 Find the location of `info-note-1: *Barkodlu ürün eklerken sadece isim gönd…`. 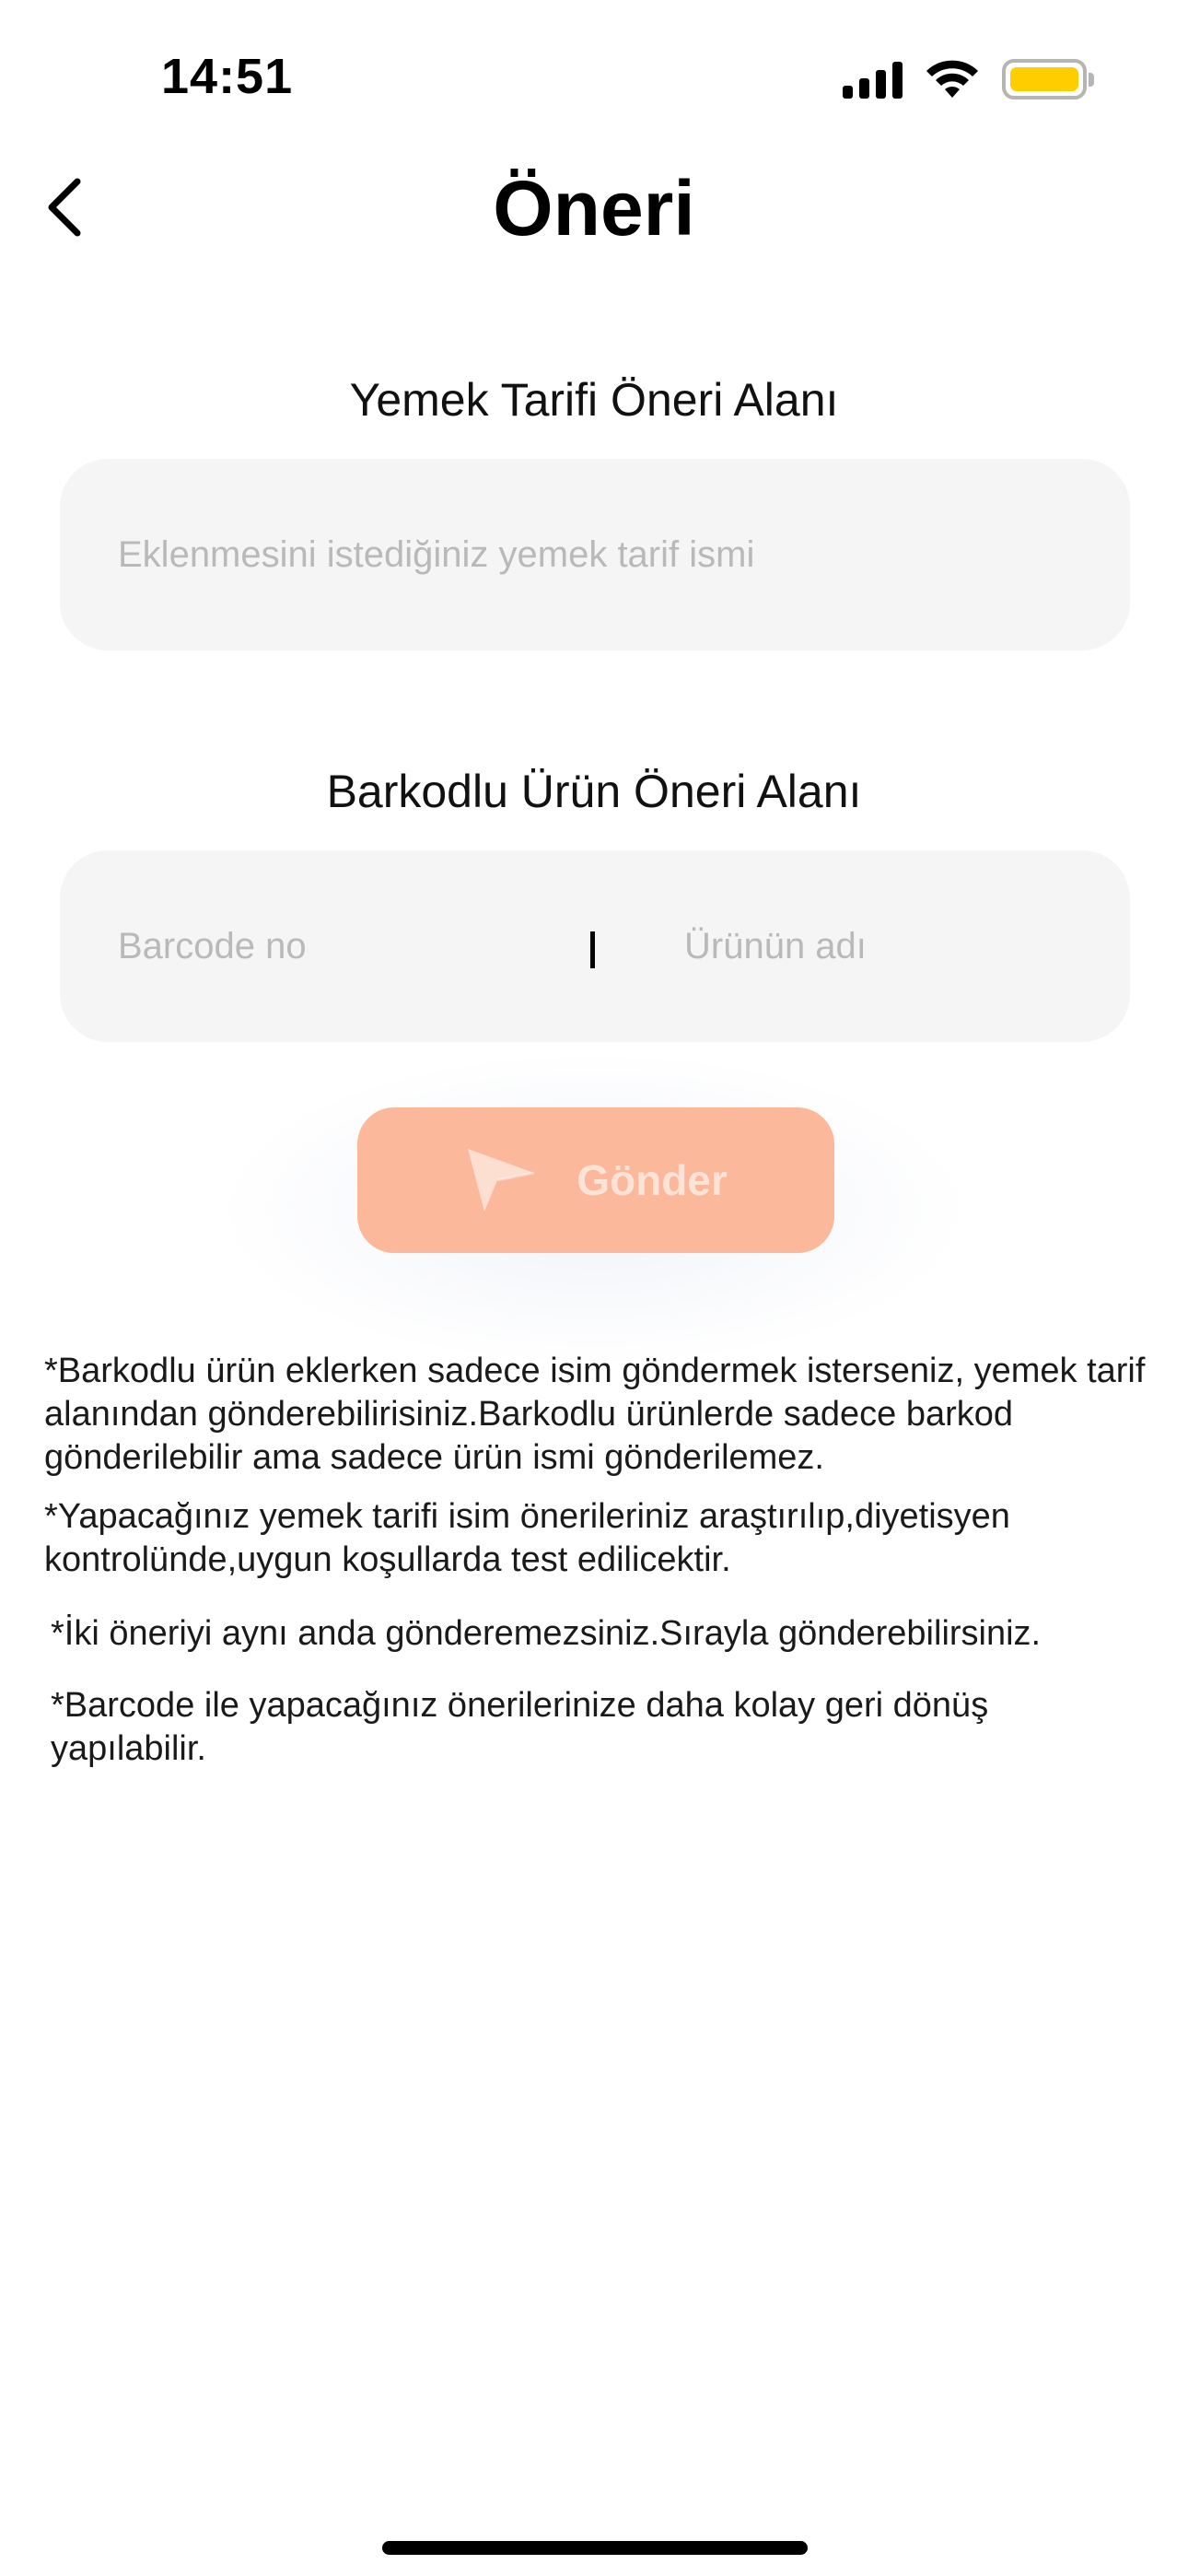

info-note-1: *Barkodlu ürün eklerken sadece isim gönd… is located at coordinates (595, 1414).